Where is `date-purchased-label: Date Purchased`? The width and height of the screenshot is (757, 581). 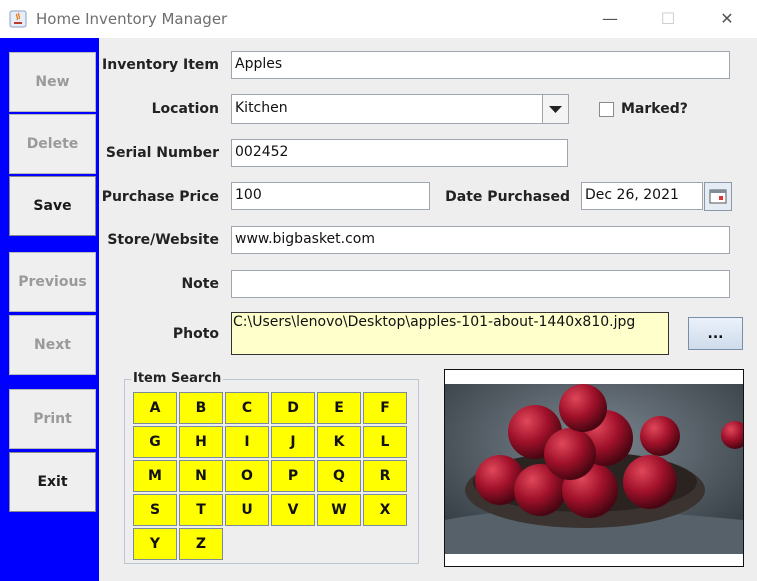 date-purchased-label: Date Purchased is located at coordinates (507, 197).